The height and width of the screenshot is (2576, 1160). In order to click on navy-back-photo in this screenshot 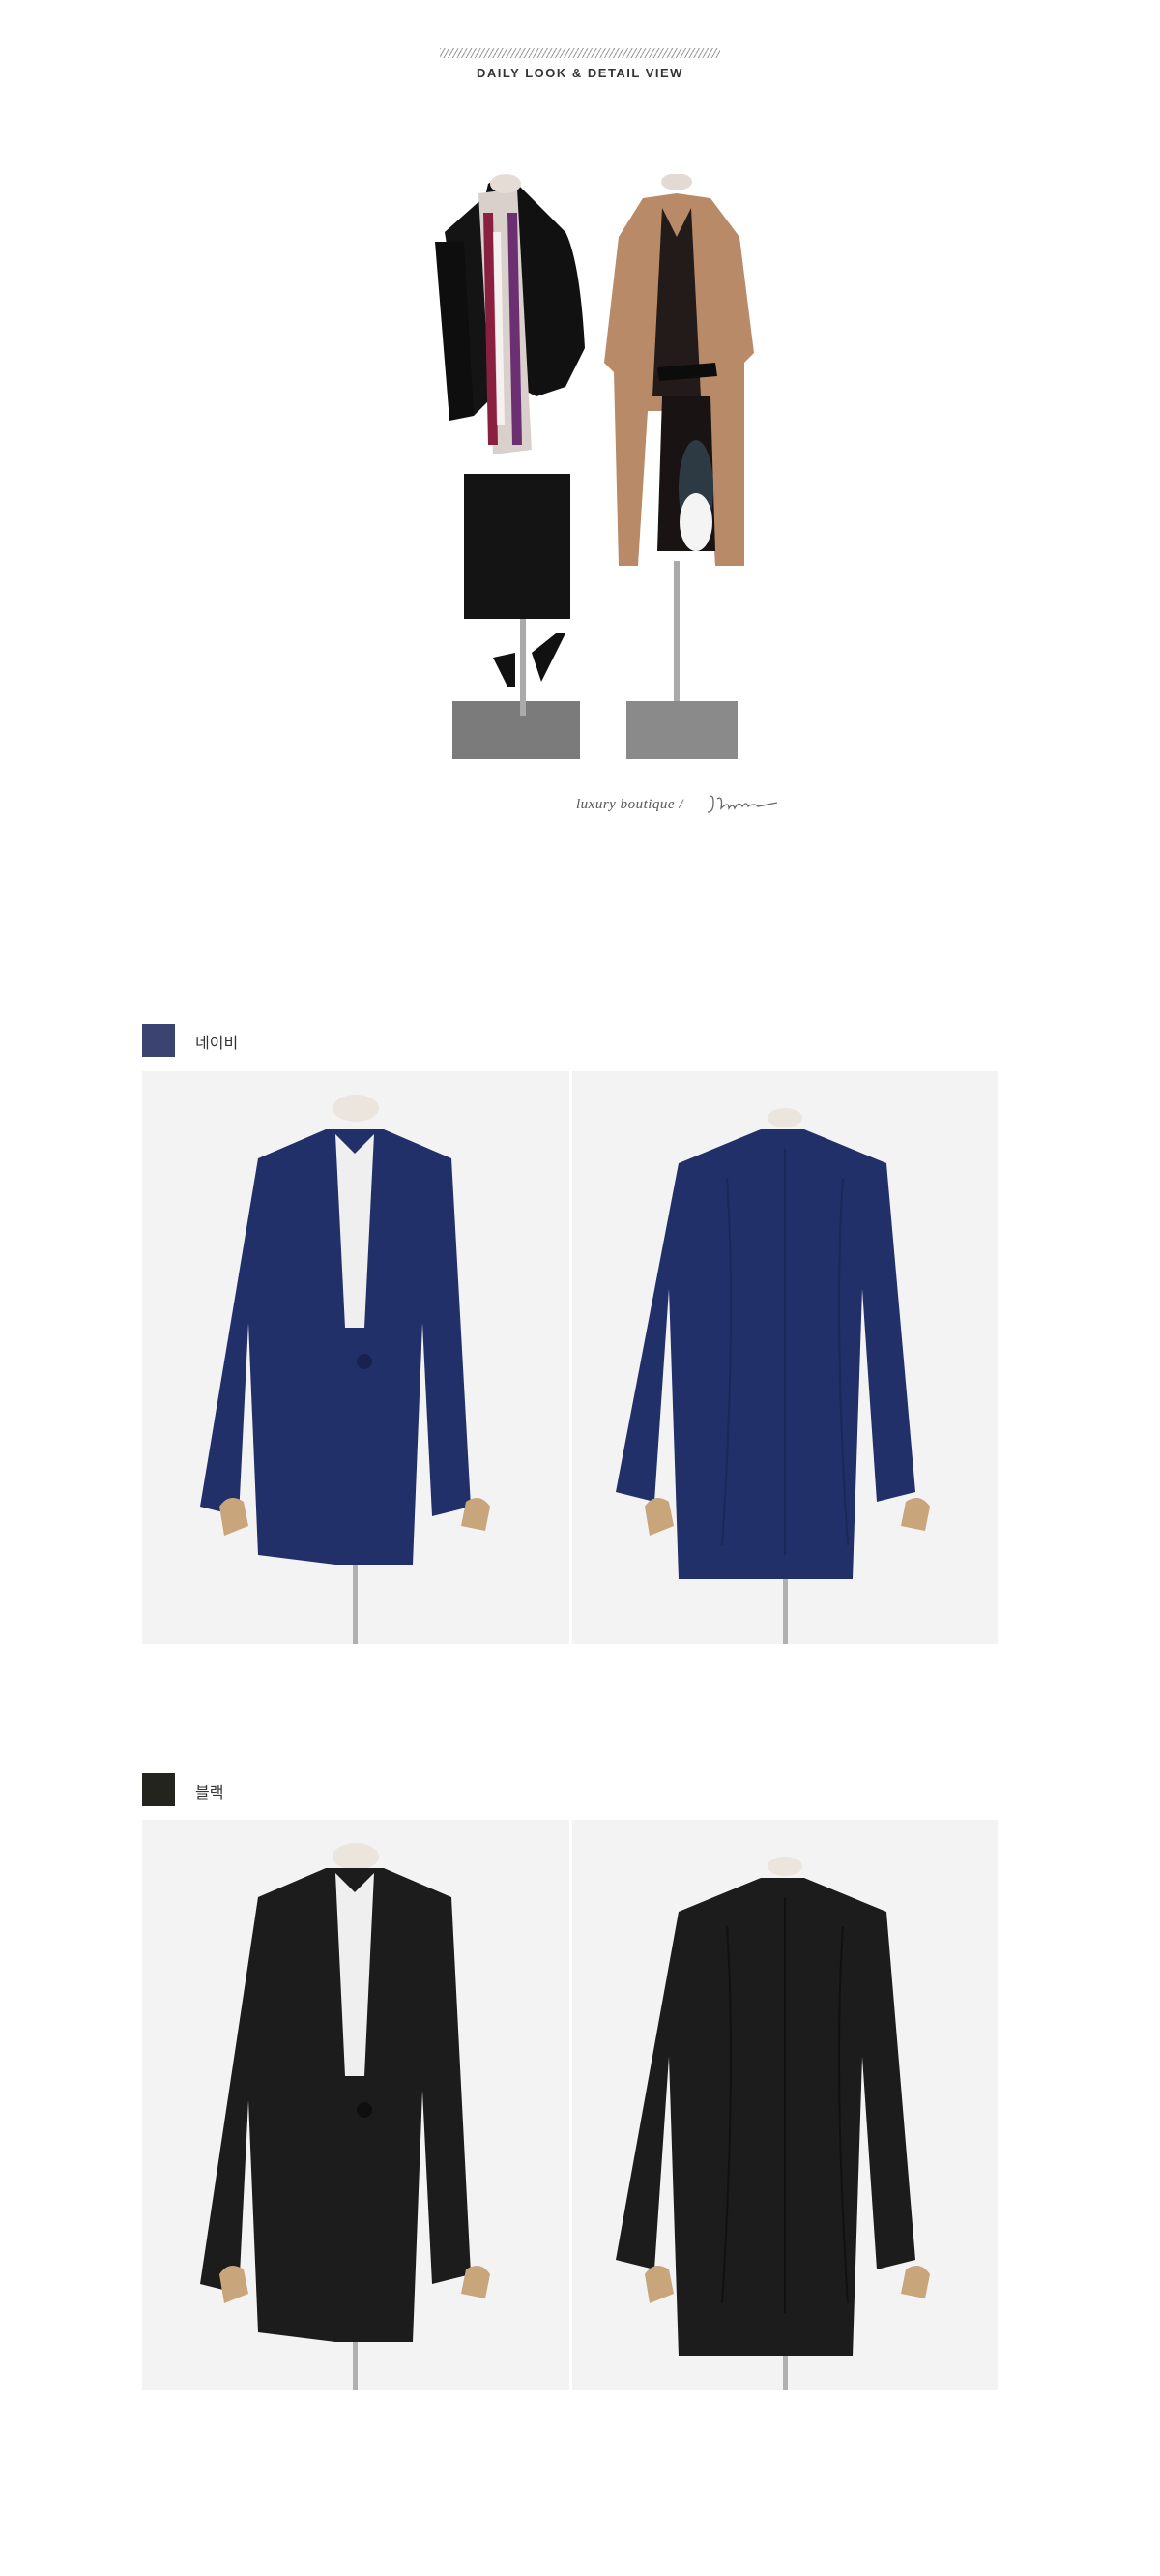, I will do `click(785, 1357)`.